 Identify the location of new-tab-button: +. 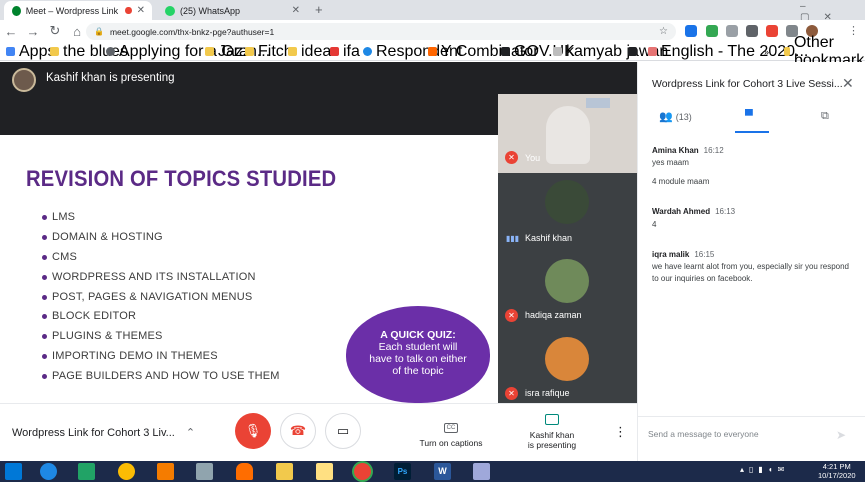
(319, 9).